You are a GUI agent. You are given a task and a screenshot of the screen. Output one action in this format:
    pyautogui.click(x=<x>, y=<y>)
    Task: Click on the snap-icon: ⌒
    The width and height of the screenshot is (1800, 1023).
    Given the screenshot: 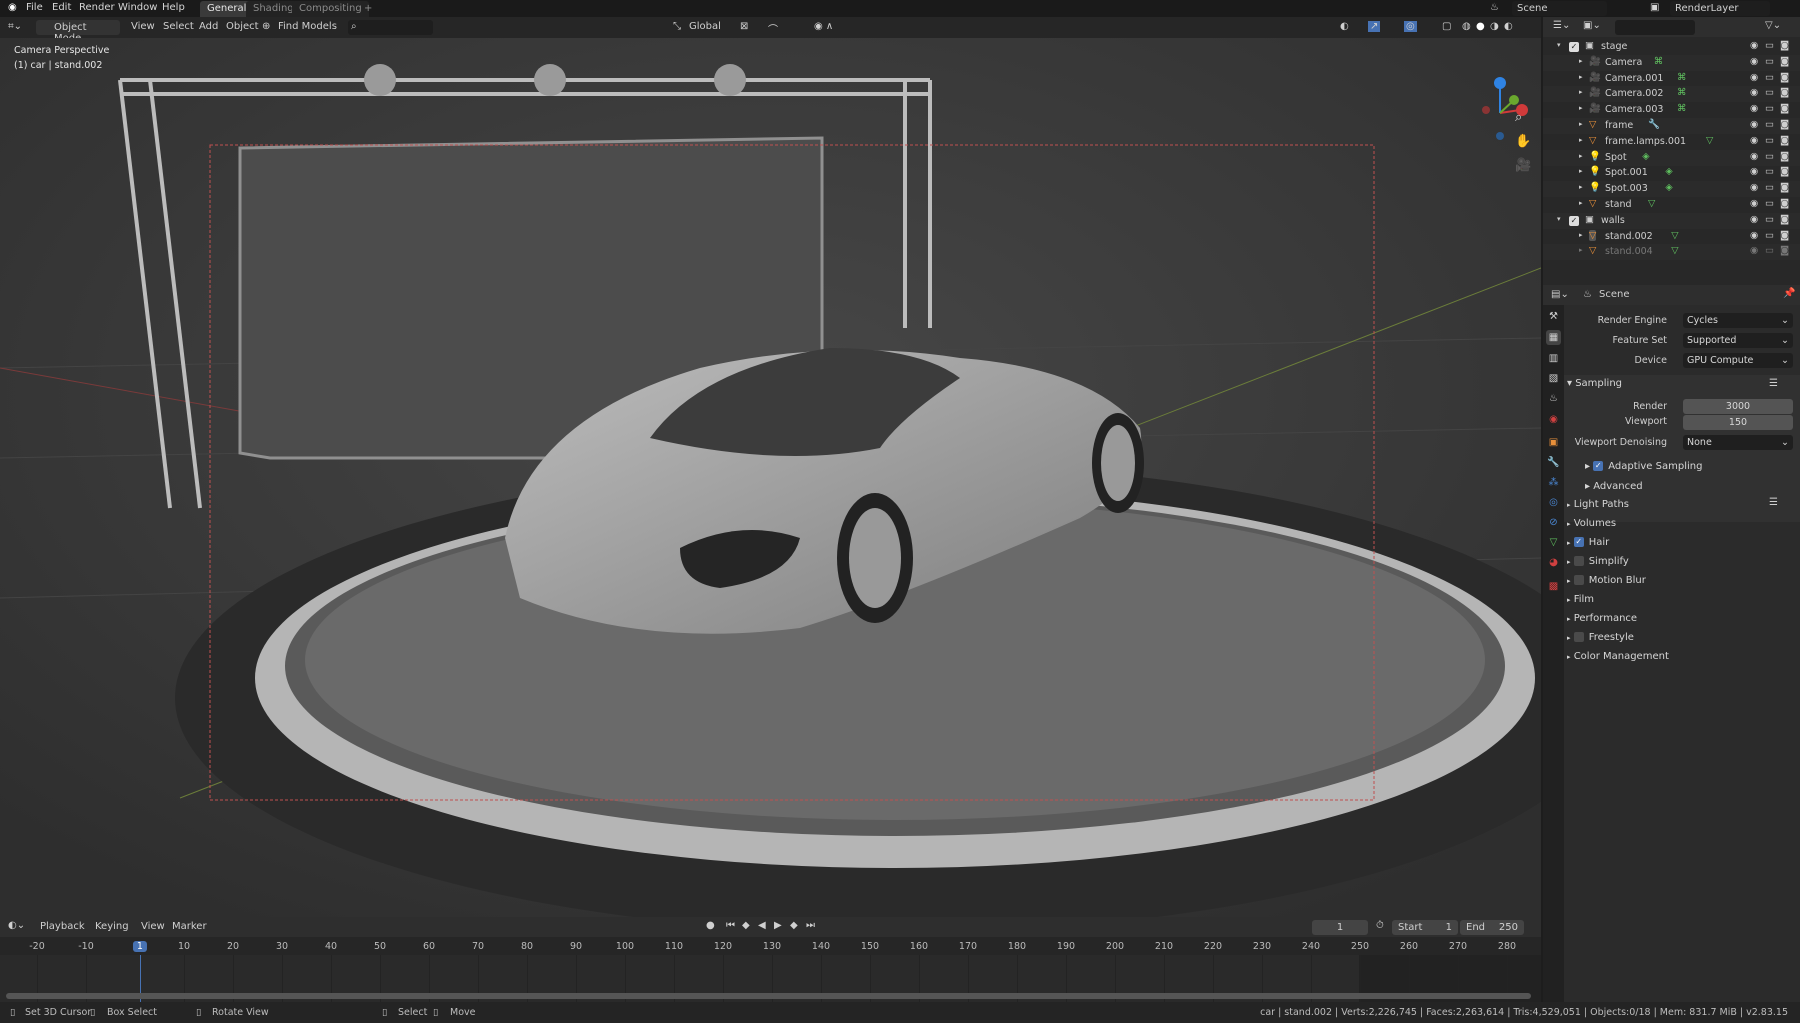 What is the action you would take?
    pyautogui.click(x=773, y=28)
    